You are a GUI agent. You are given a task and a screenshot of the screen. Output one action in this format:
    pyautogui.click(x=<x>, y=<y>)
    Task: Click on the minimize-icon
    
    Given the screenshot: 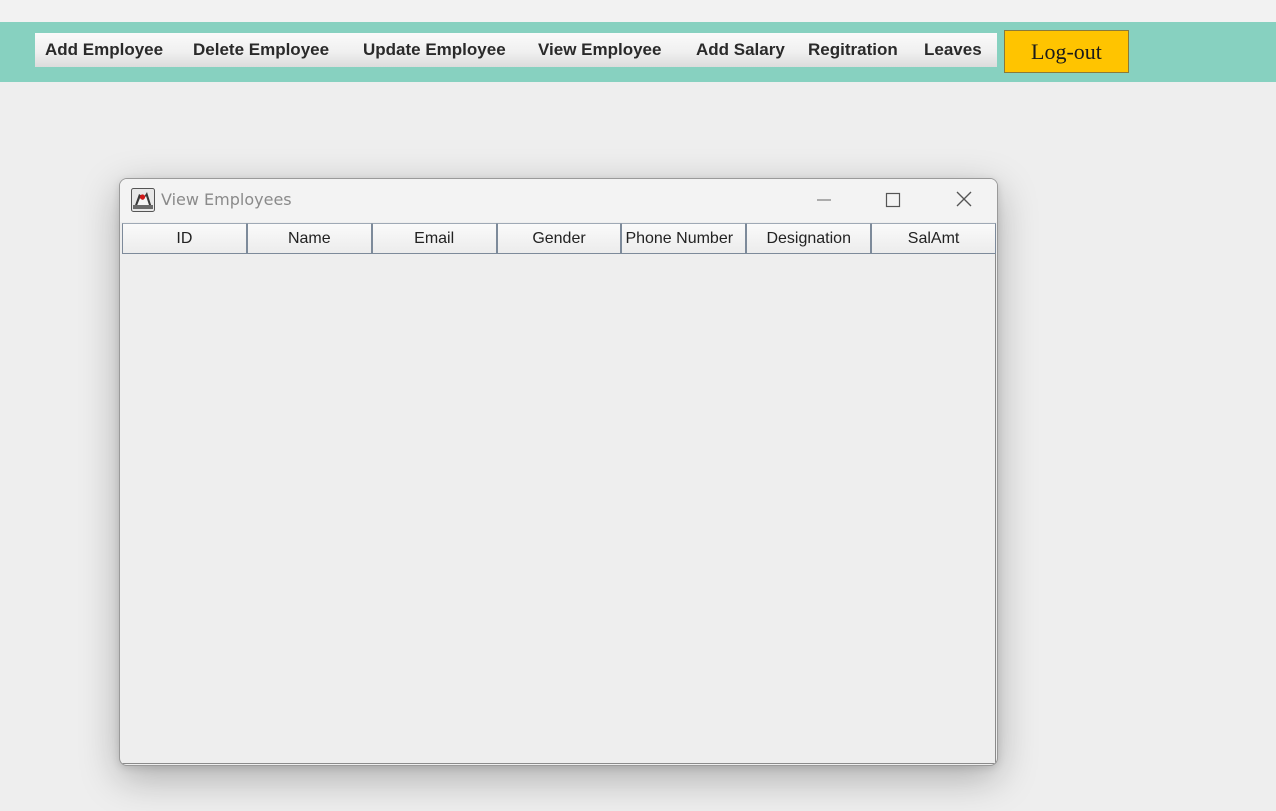 What is the action you would take?
    pyautogui.click(x=824, y=200)
    